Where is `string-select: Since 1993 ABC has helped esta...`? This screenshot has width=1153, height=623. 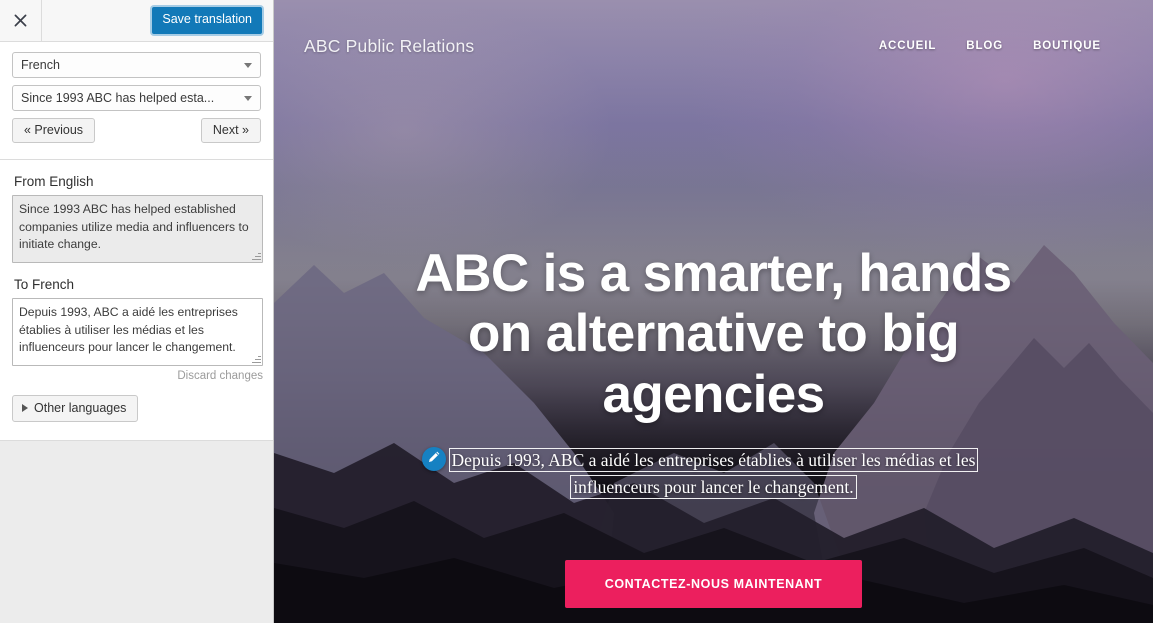 string-select: Since 1993 ABC has helped esta... is located at coordinates (136, 98).